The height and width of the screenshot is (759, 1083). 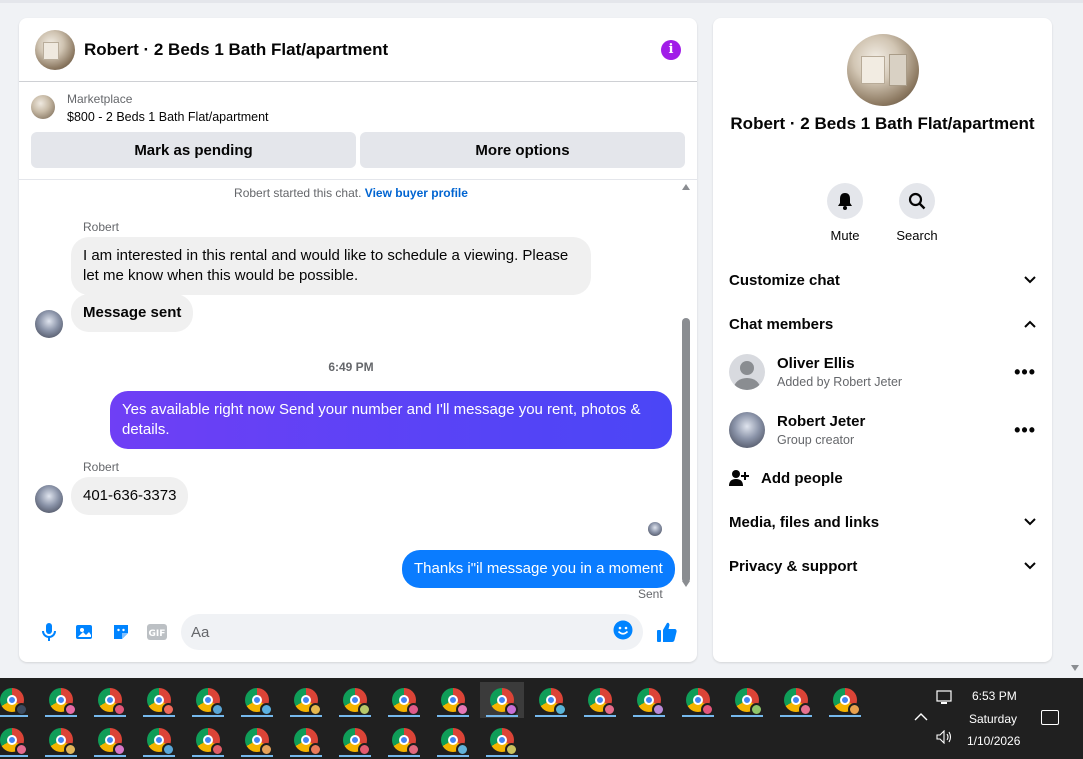 What do you see at coordinates (1050, 717) in the screenshot?
I see `notification-center-icon` at bounding box center [1050, 717].